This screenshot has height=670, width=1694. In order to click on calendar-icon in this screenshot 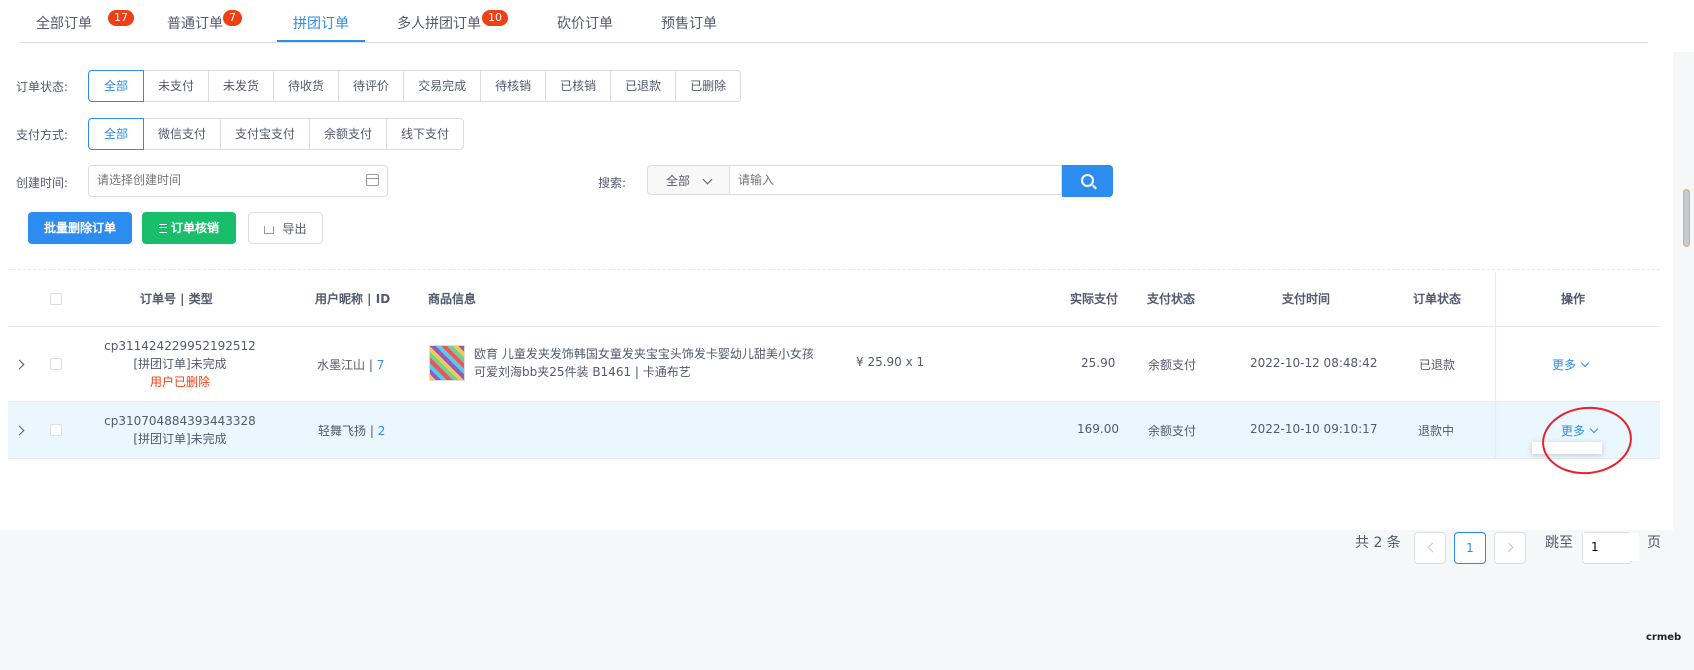, I will do `click(372, 180)`.